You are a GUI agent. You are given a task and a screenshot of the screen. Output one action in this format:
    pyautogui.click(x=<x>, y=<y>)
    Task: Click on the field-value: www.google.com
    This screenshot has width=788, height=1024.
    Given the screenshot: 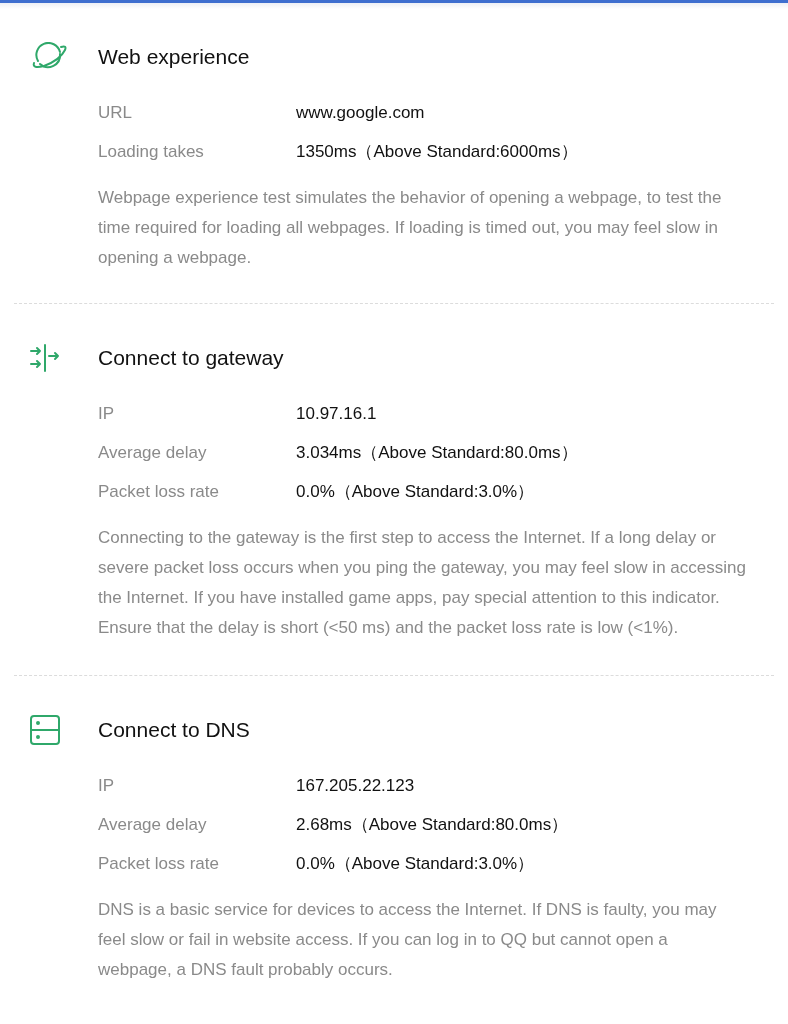 What is the action you would take?
    pyautogui.click(x=360, y=112)
    